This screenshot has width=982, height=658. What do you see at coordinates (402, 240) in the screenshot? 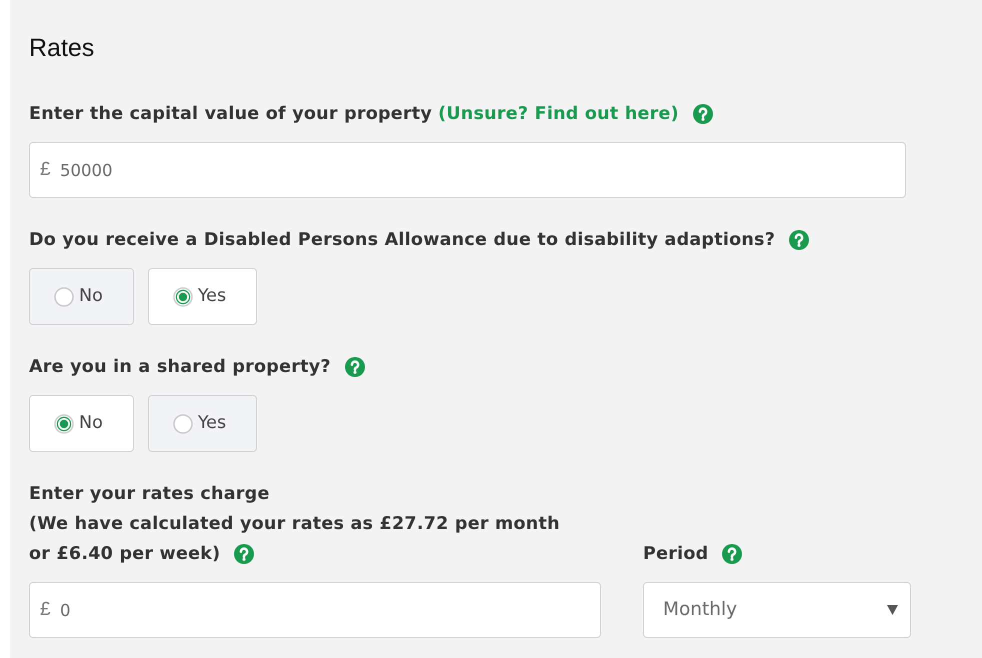
I see `question-label: Do you receive a Disabled Persons Allowance due to disability adaptions?` at bounding box center [402, 240].